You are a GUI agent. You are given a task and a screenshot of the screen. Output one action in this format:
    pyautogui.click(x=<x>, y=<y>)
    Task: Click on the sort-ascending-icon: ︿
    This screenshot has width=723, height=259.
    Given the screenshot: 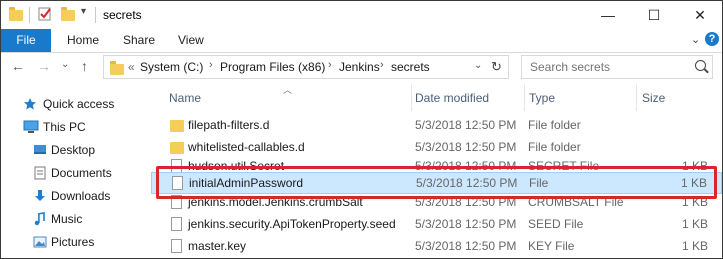 What is the action you would take?
    pyautogui.click(x=288, y=90)
    